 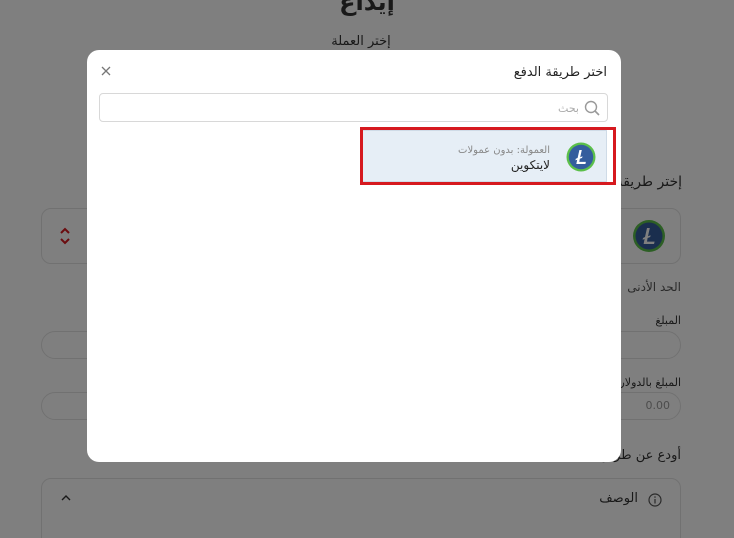 What do you see at coordinates (581, 157) in the screenshot?
I see `litecoin-icon` at bounding box center [581, 157].